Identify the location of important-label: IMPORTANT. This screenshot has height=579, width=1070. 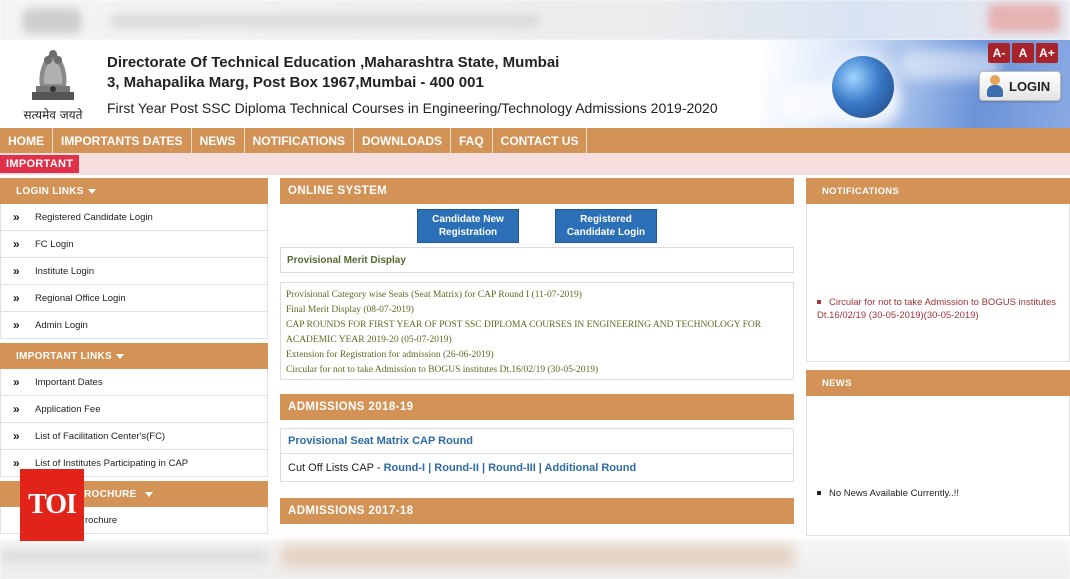
(40, 164).